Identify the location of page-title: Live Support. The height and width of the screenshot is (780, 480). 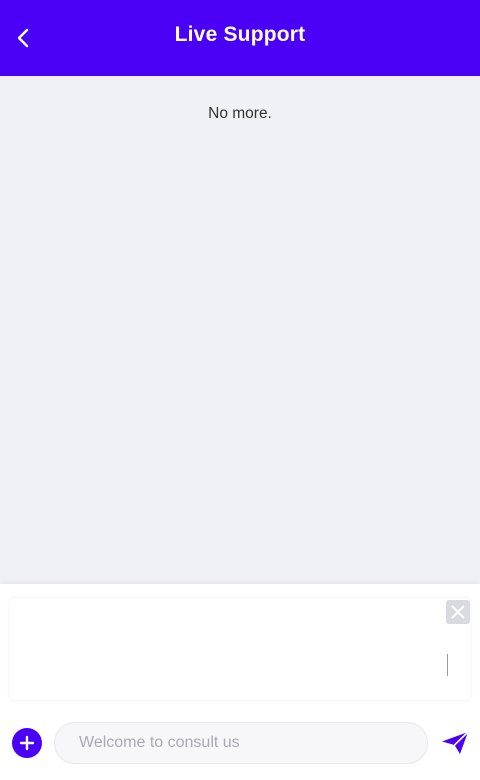
(240, 34).